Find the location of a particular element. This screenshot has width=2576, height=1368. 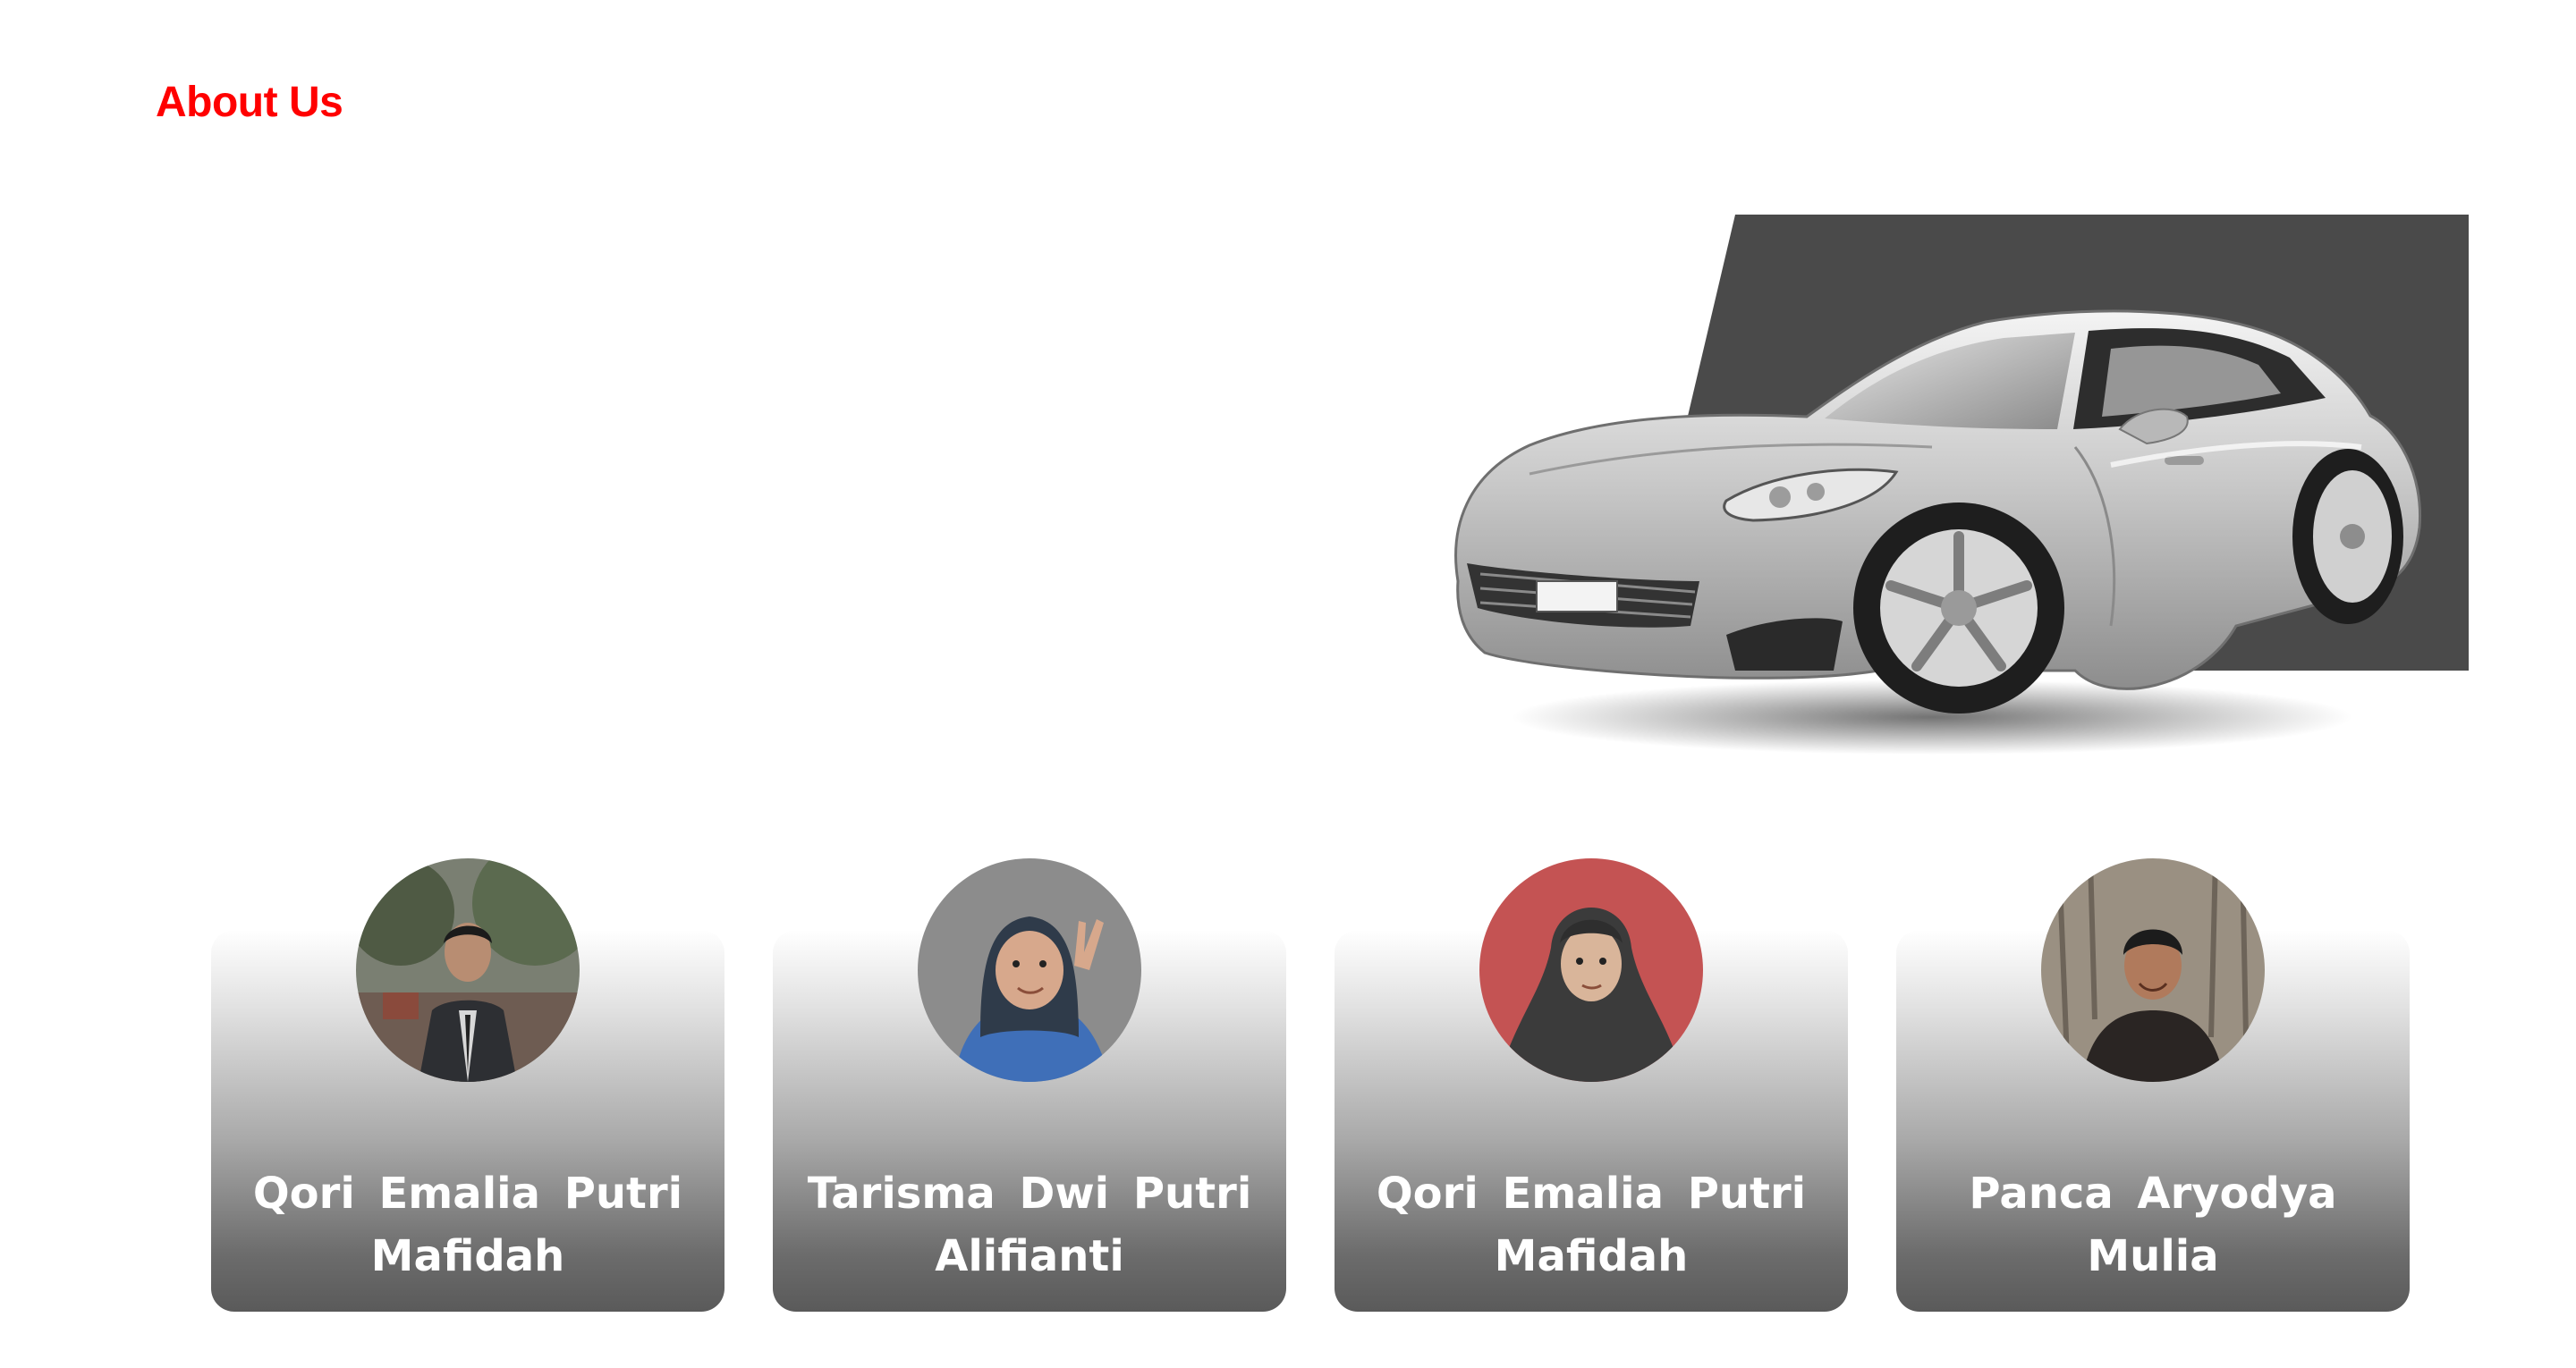

member-name: Panca Aryodya Mulia is located at coordinates (2153, 1225).